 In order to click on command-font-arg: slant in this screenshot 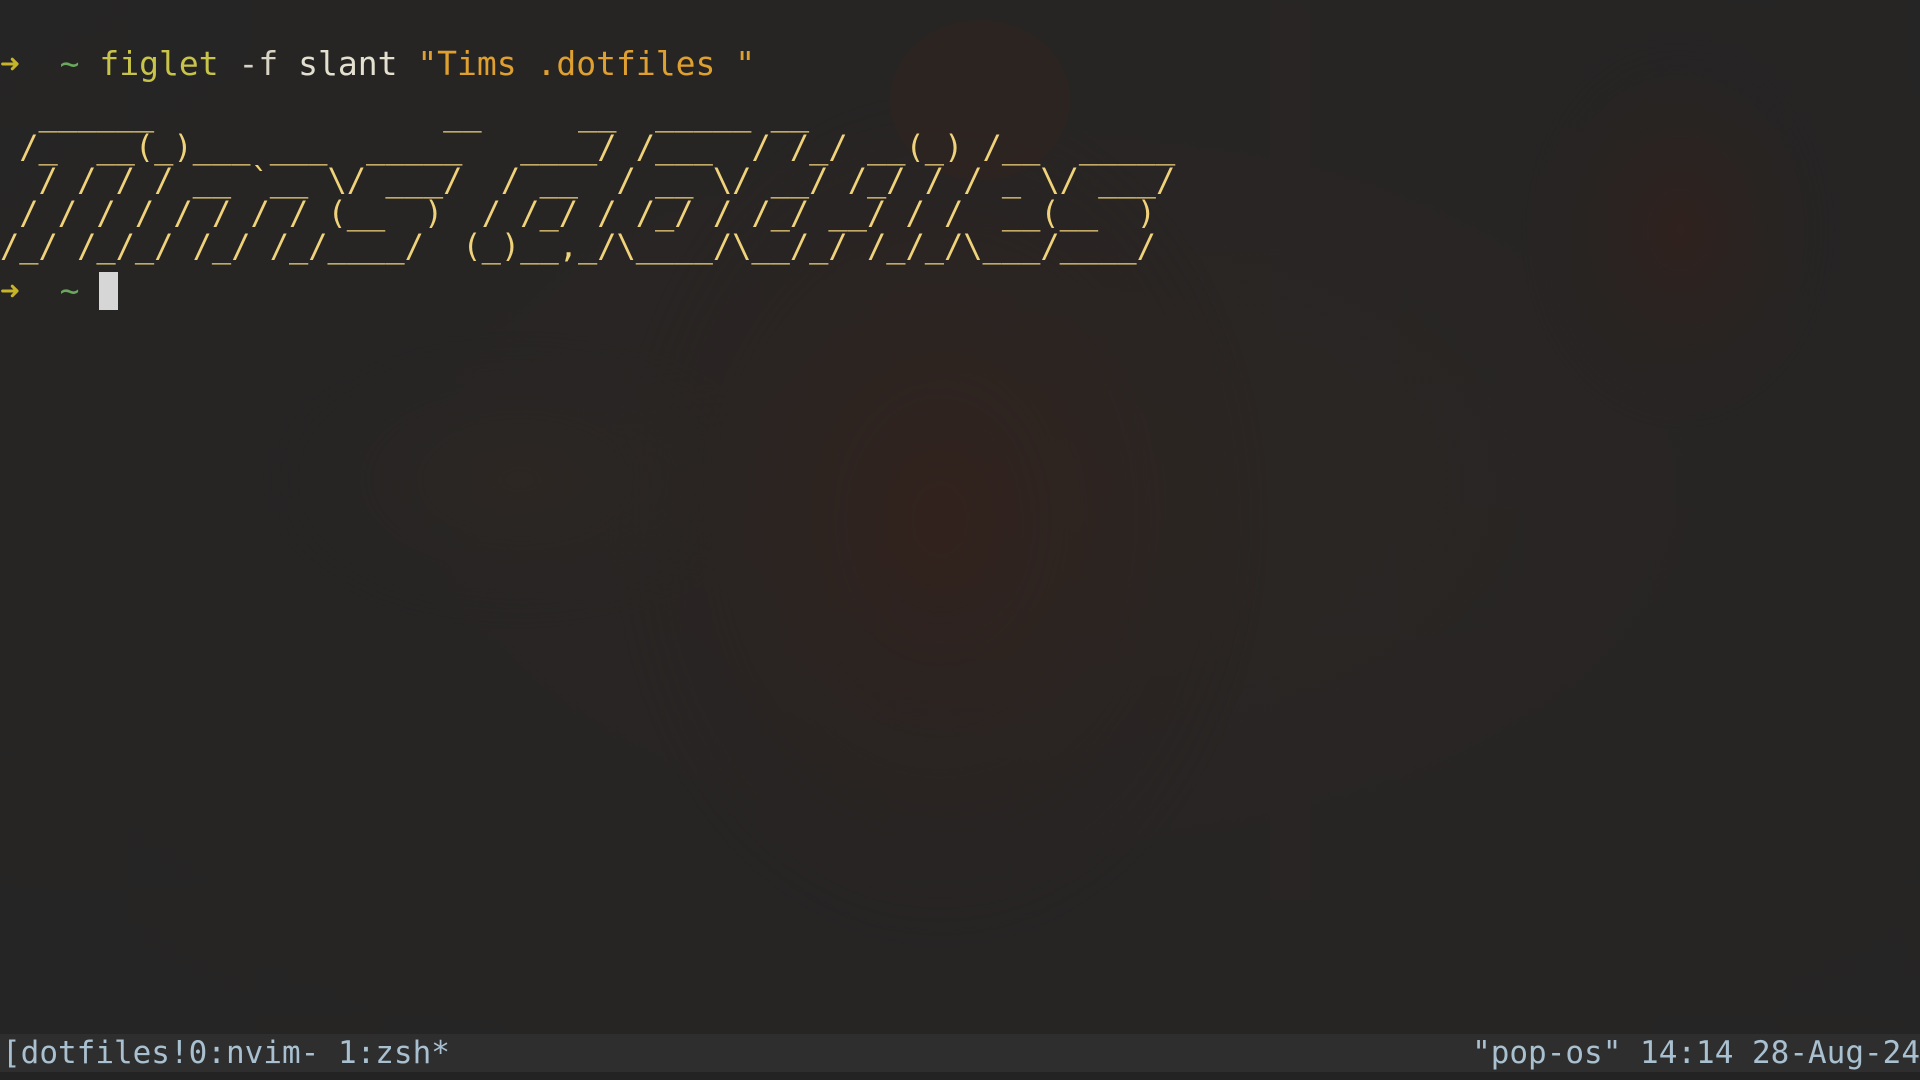, I will do `click(348, 63)`.